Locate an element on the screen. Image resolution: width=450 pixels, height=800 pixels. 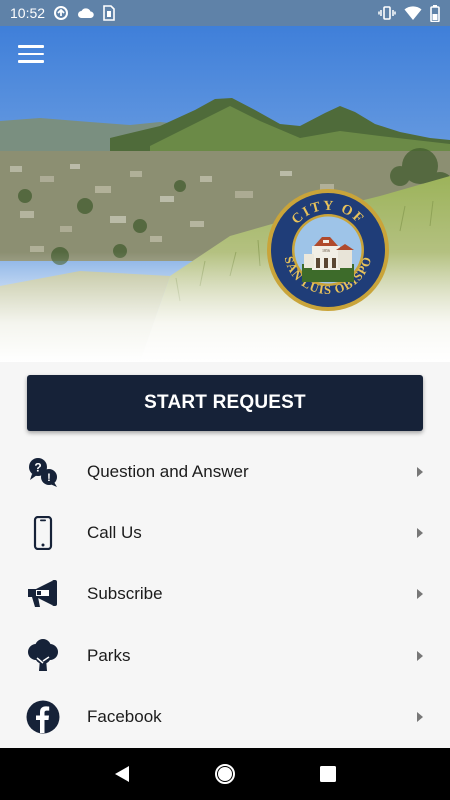
menu-item-label: Facebook is located at coordinates (124, 716).